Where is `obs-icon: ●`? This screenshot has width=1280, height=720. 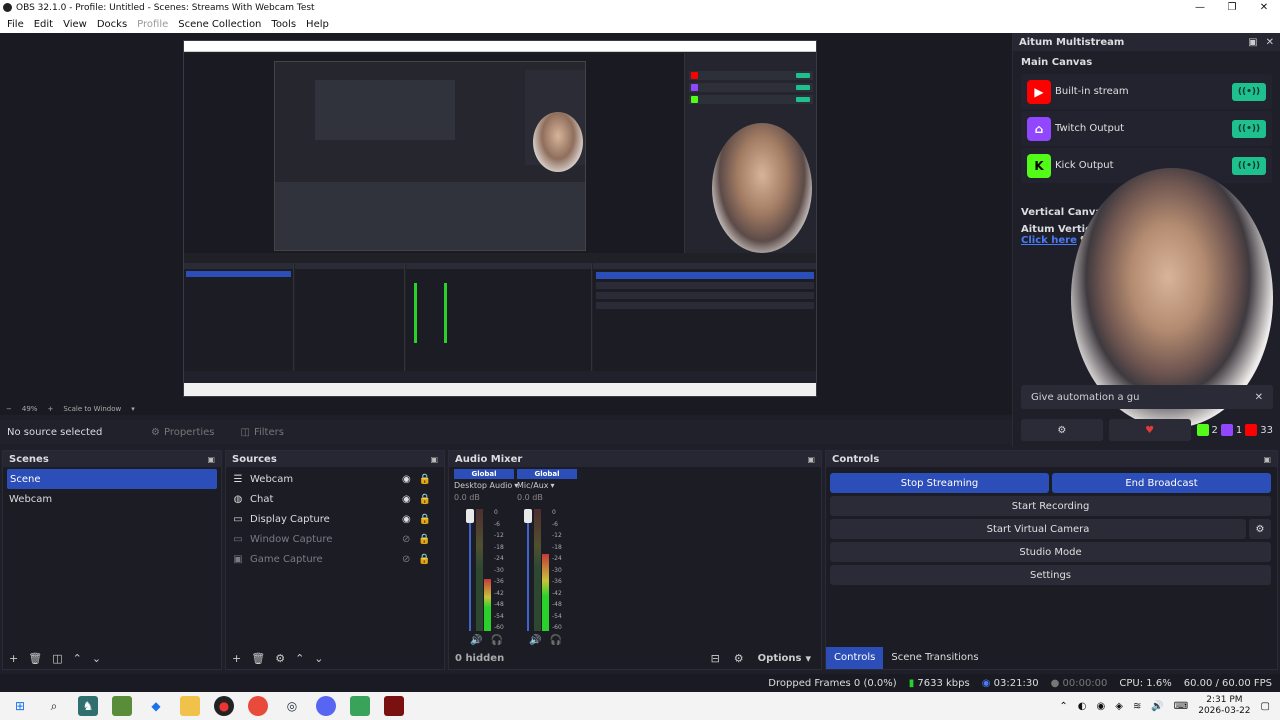
obs-icon: ● is located at coordinates (224, 706).